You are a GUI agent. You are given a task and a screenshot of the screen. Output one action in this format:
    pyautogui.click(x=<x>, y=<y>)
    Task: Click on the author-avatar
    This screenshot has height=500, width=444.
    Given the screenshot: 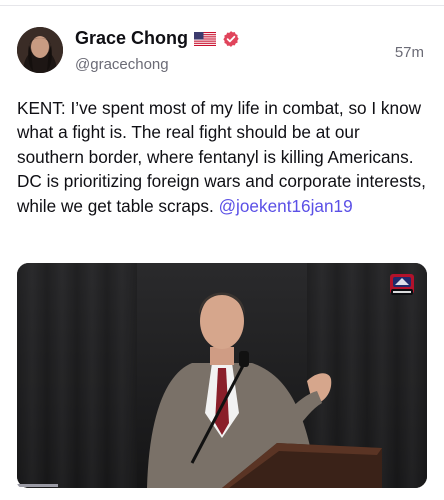 What is the action you would take?
    pyautogui.click(x=40, y=50)
    